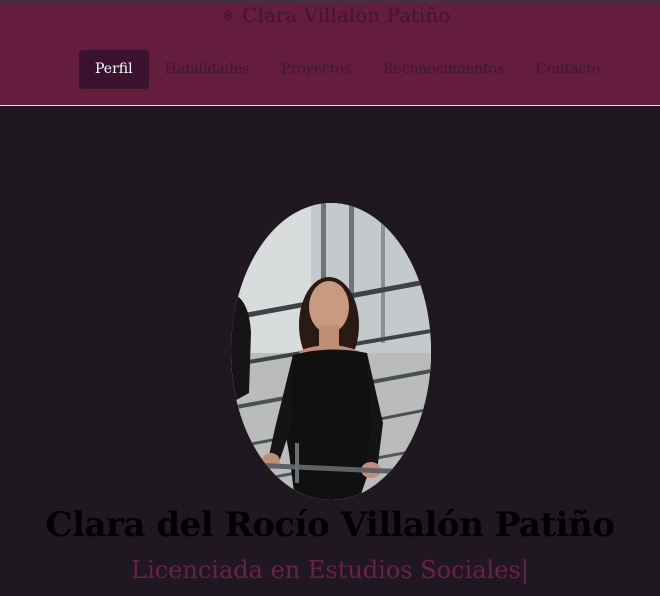  What do you see at coordinates (207, 69) in the screenshot?
I see `nav-item-habilidades: Habilidades` at bounding box center [207, 69].